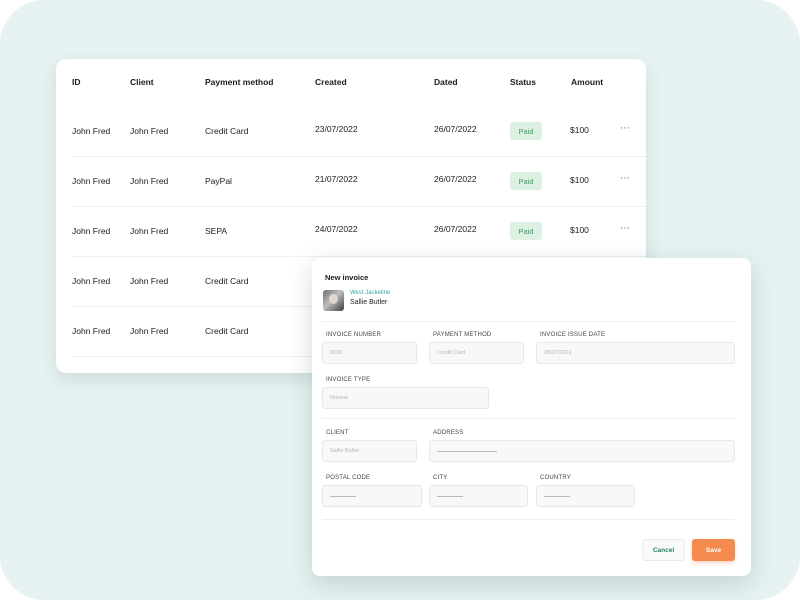  What do you see at coordinates (440, 478) in the screenshot?
I see `city-label: CITY` at bounding box center [440, 478].